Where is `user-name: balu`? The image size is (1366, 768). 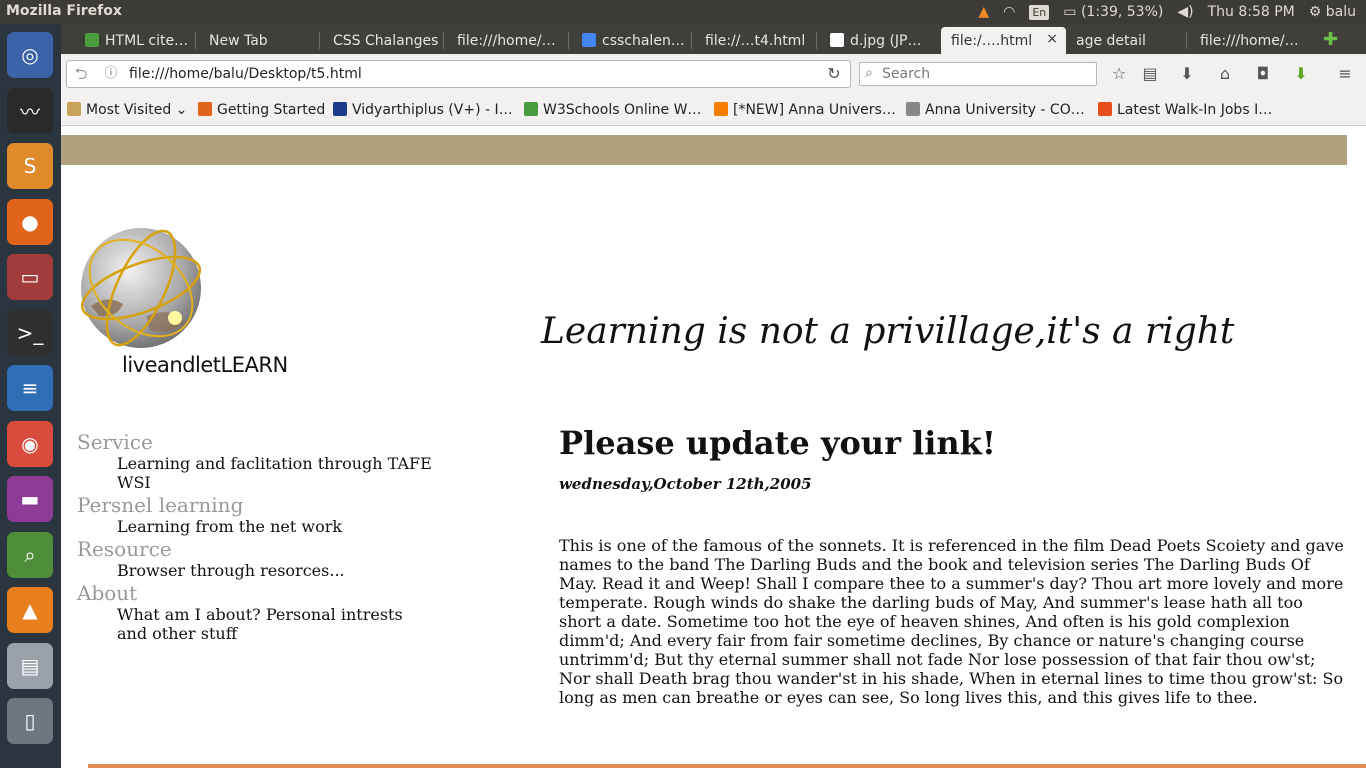 user-name: balu is located at coordinates (1340, 12).